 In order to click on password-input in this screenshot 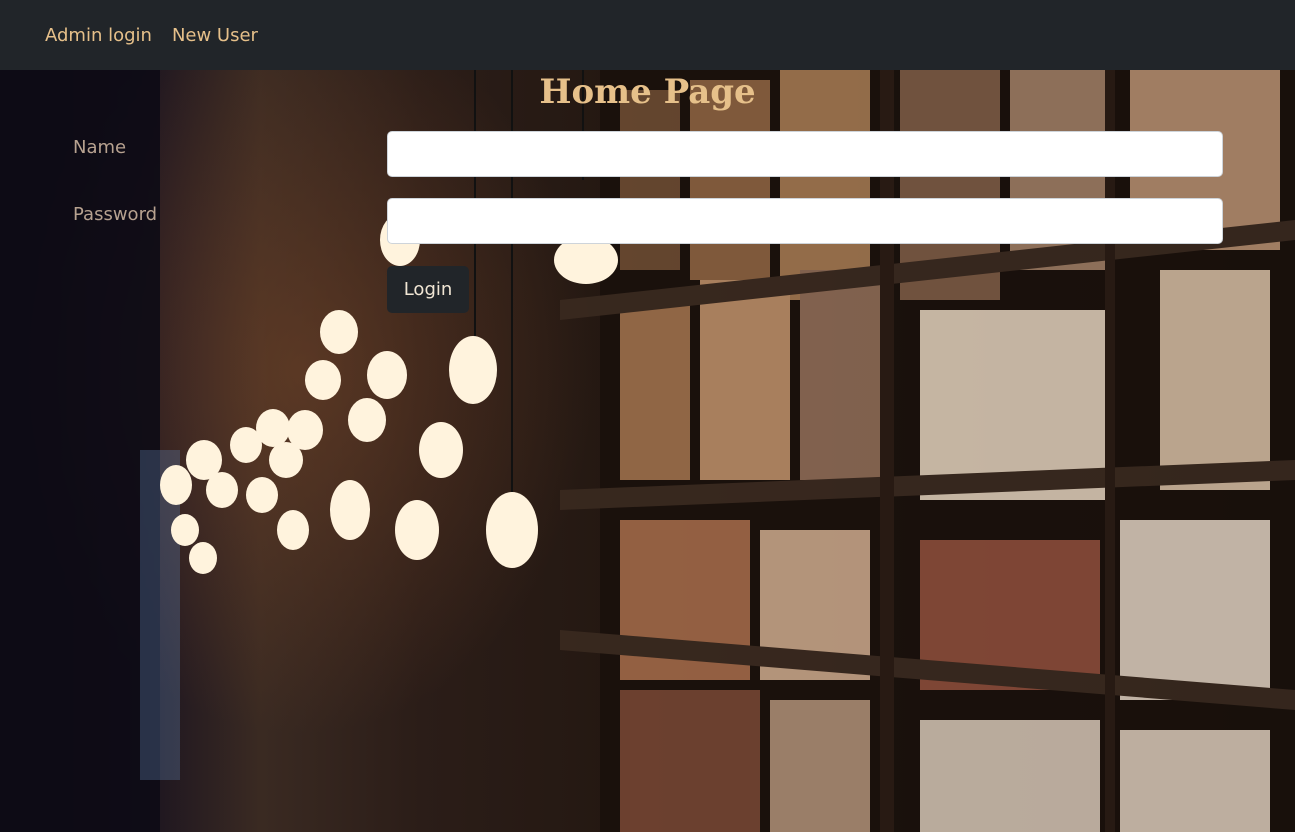, I will do `click(805, 221)`.